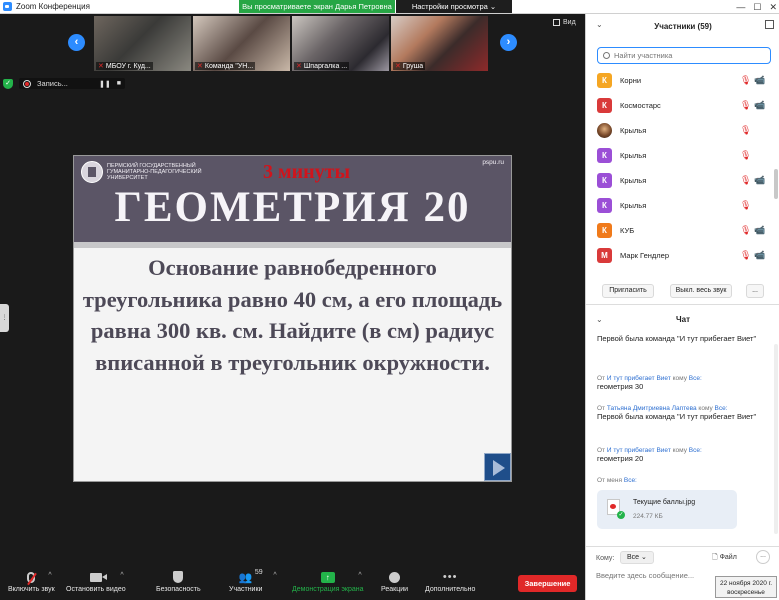  What do you see at coordinates (31, 577) in the screenshot?
I see `muted-microphone-icon` at bounding box center [31, 577].